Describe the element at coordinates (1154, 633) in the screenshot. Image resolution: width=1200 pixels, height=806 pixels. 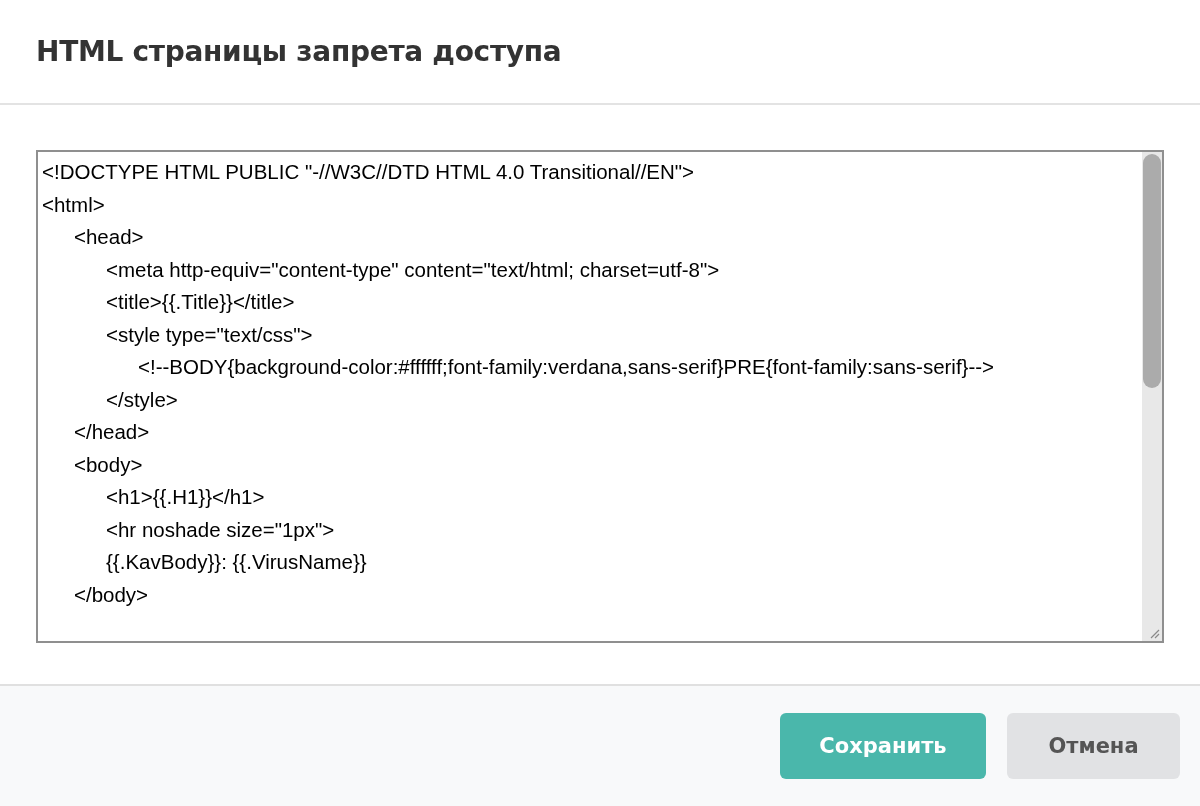
I see `resize-grip-icon` at that location.